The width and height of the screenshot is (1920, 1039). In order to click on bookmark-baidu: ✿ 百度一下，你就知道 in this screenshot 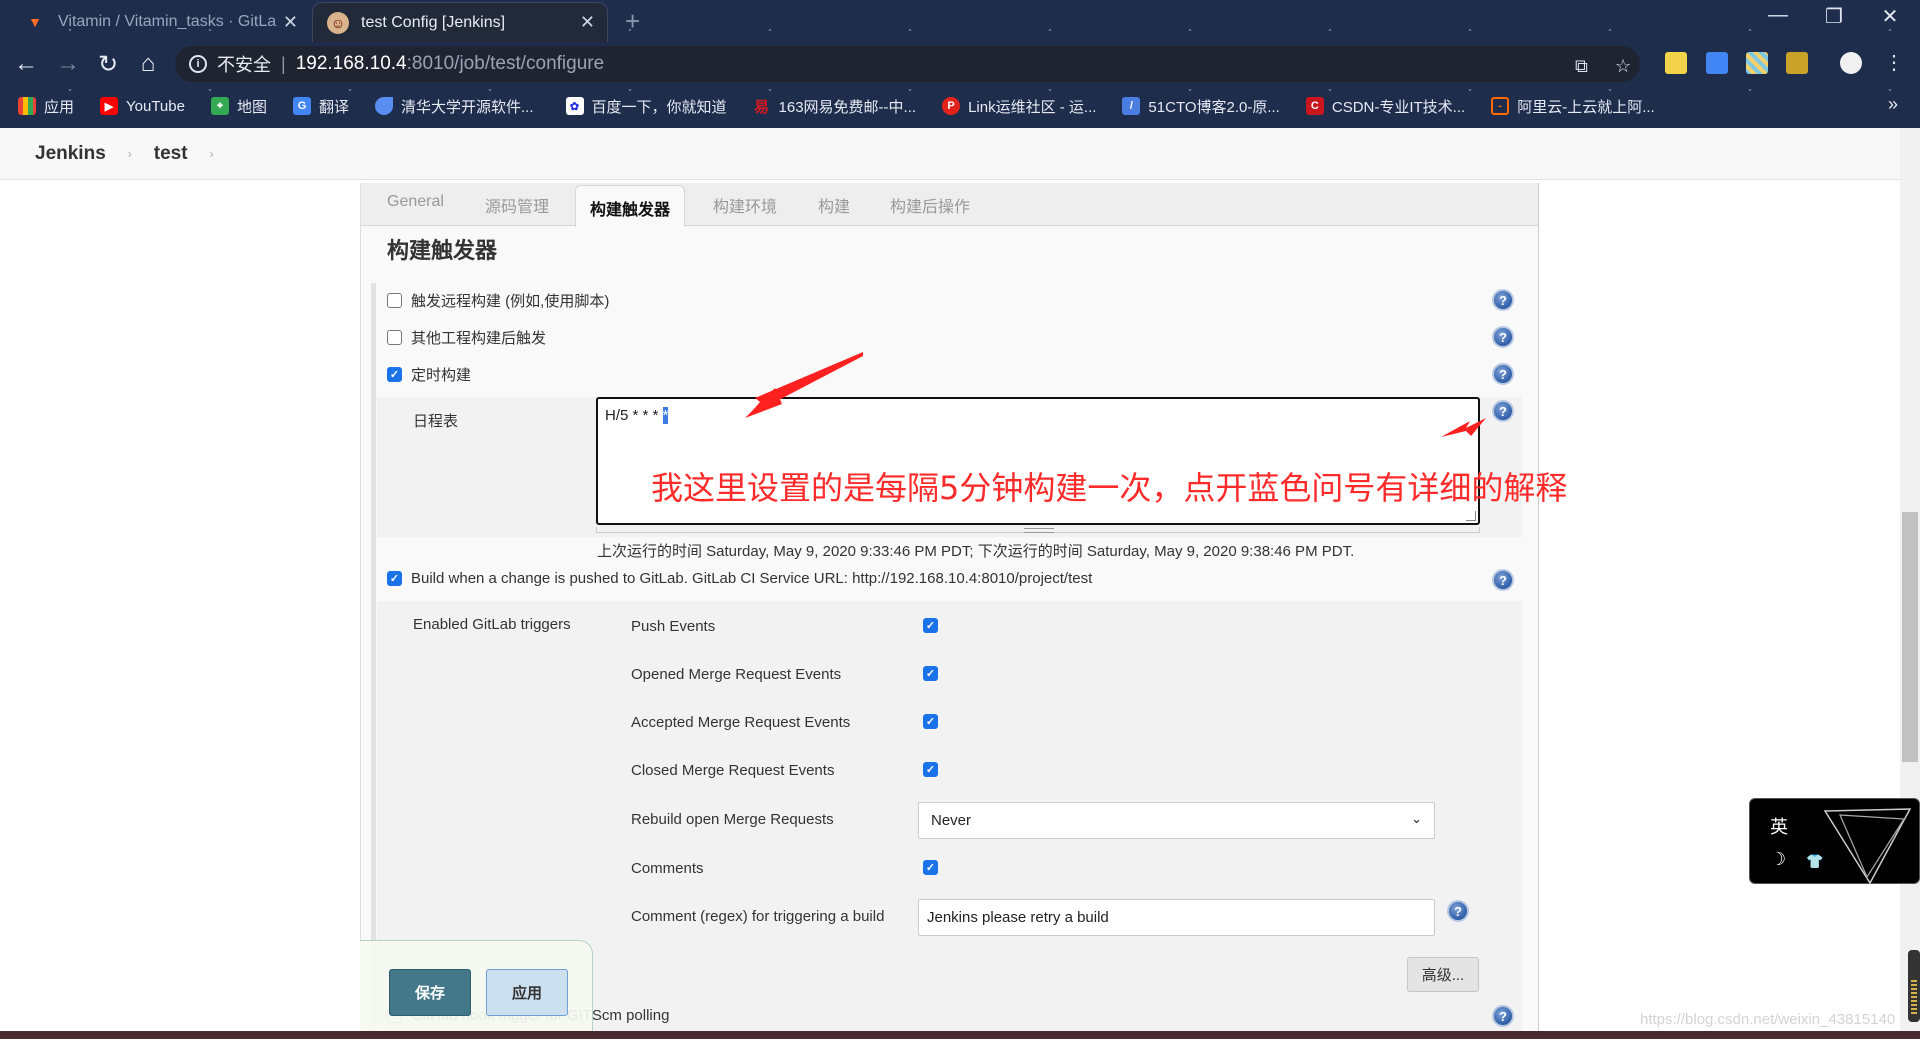, I will do `click(646, 106)`.